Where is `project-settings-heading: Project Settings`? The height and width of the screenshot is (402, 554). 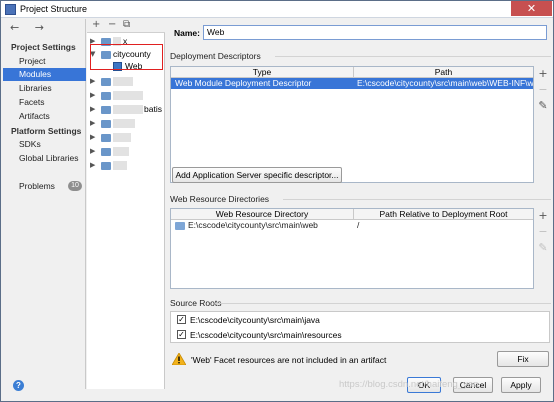 project-settings-heading: Project Settings is located at coordinates (43, 47).